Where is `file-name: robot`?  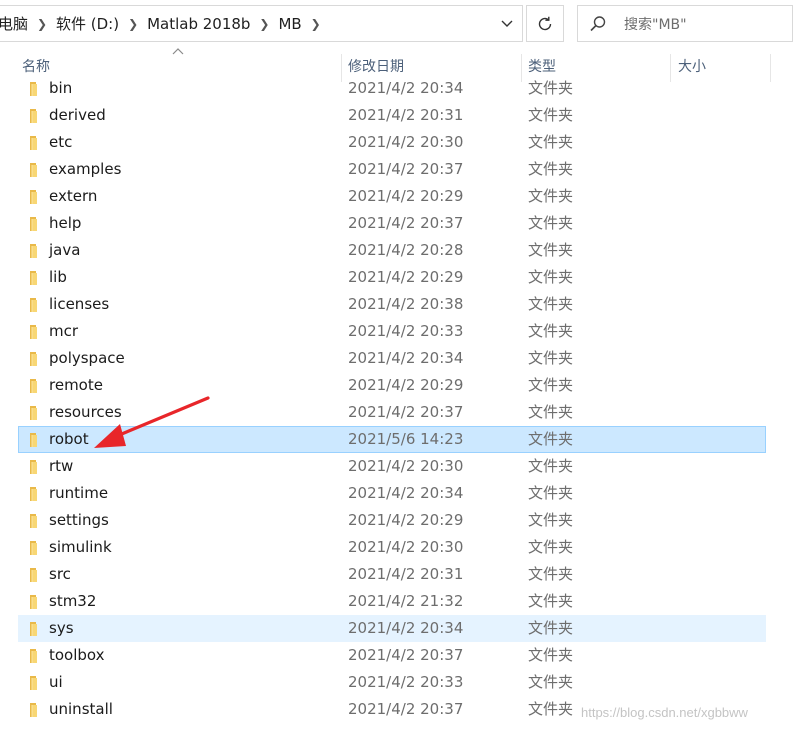 file-name: robot is located at coordinates (69, 439).